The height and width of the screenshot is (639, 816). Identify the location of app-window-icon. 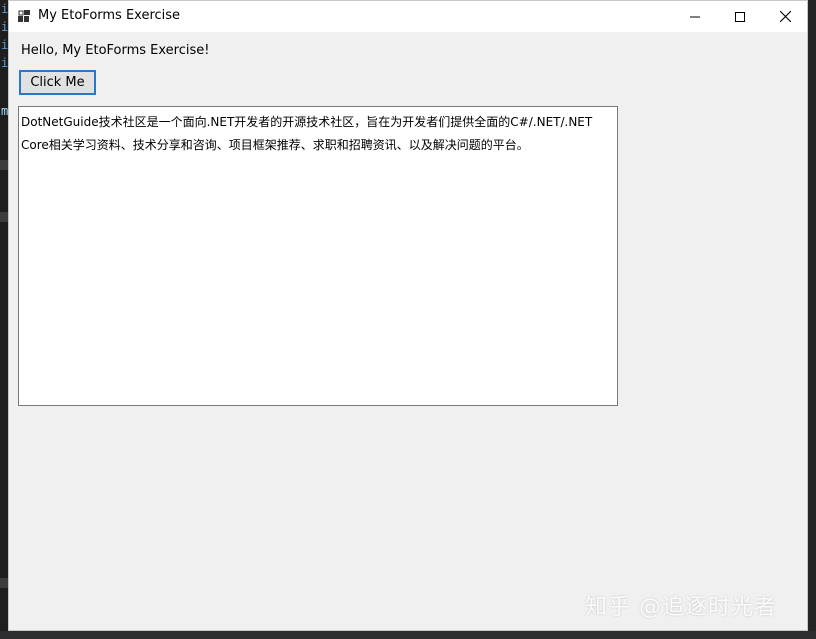
(24, 16).